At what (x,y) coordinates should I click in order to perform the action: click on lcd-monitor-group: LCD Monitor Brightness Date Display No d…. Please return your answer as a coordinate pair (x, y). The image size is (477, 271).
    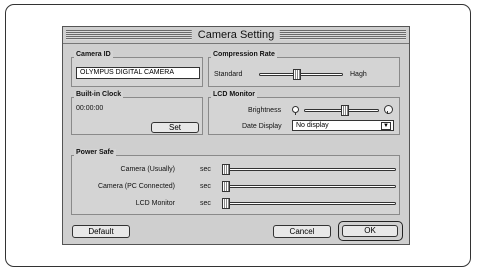
    Looking at the image, I should click on (304, 113).